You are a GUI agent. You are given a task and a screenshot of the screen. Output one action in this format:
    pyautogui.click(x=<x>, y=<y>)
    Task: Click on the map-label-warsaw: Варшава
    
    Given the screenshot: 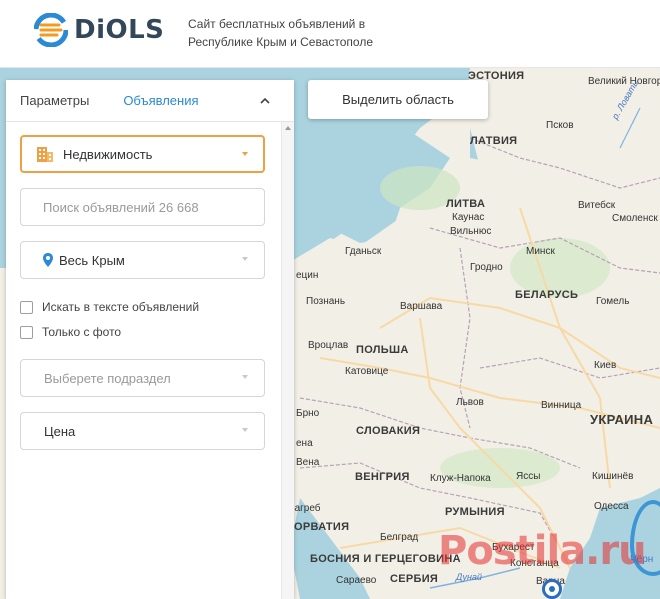 What is the action you would take?
    pyautogui.click(x=421, y=306)
    